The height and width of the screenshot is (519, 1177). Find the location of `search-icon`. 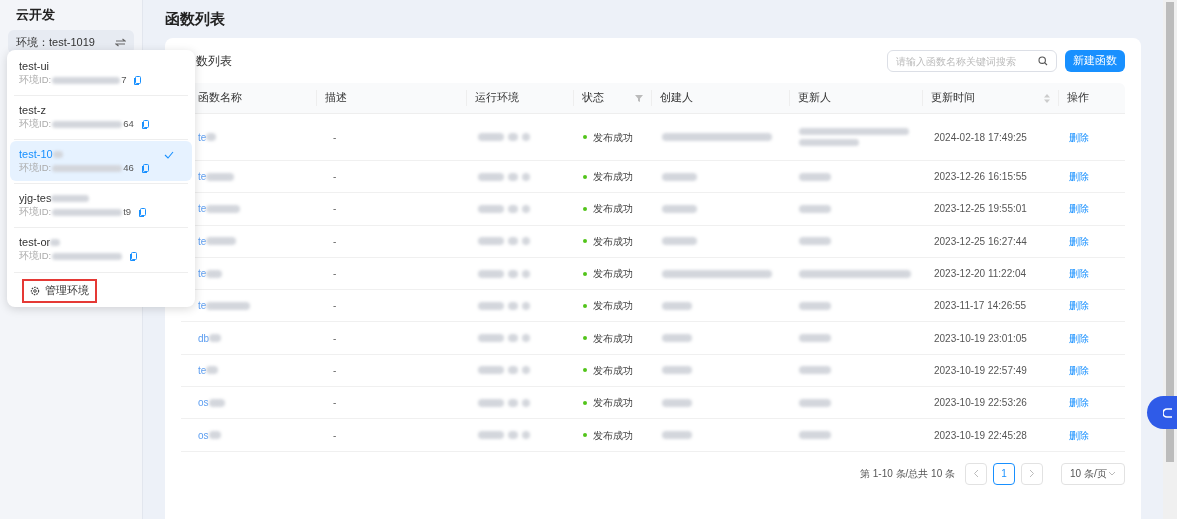

search-icon is located at coordinates (1043, 61).